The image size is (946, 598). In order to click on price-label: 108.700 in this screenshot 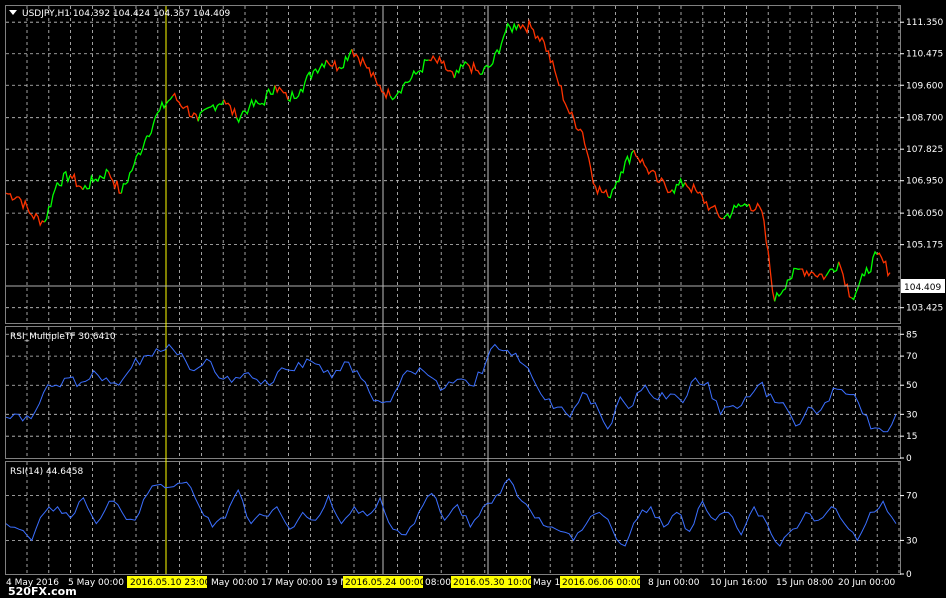, I will do `click(924, 119)`.